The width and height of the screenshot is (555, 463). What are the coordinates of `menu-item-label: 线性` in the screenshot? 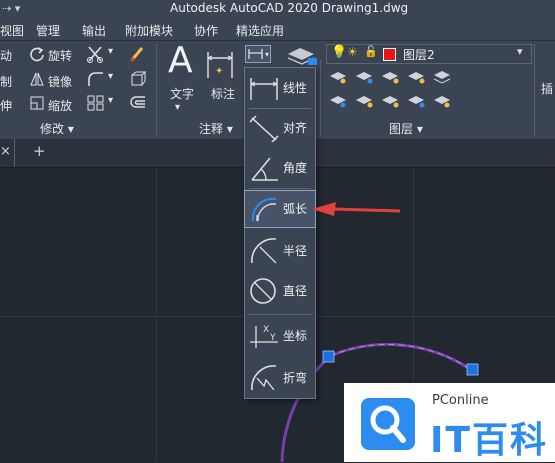 It's located at (295, 88).